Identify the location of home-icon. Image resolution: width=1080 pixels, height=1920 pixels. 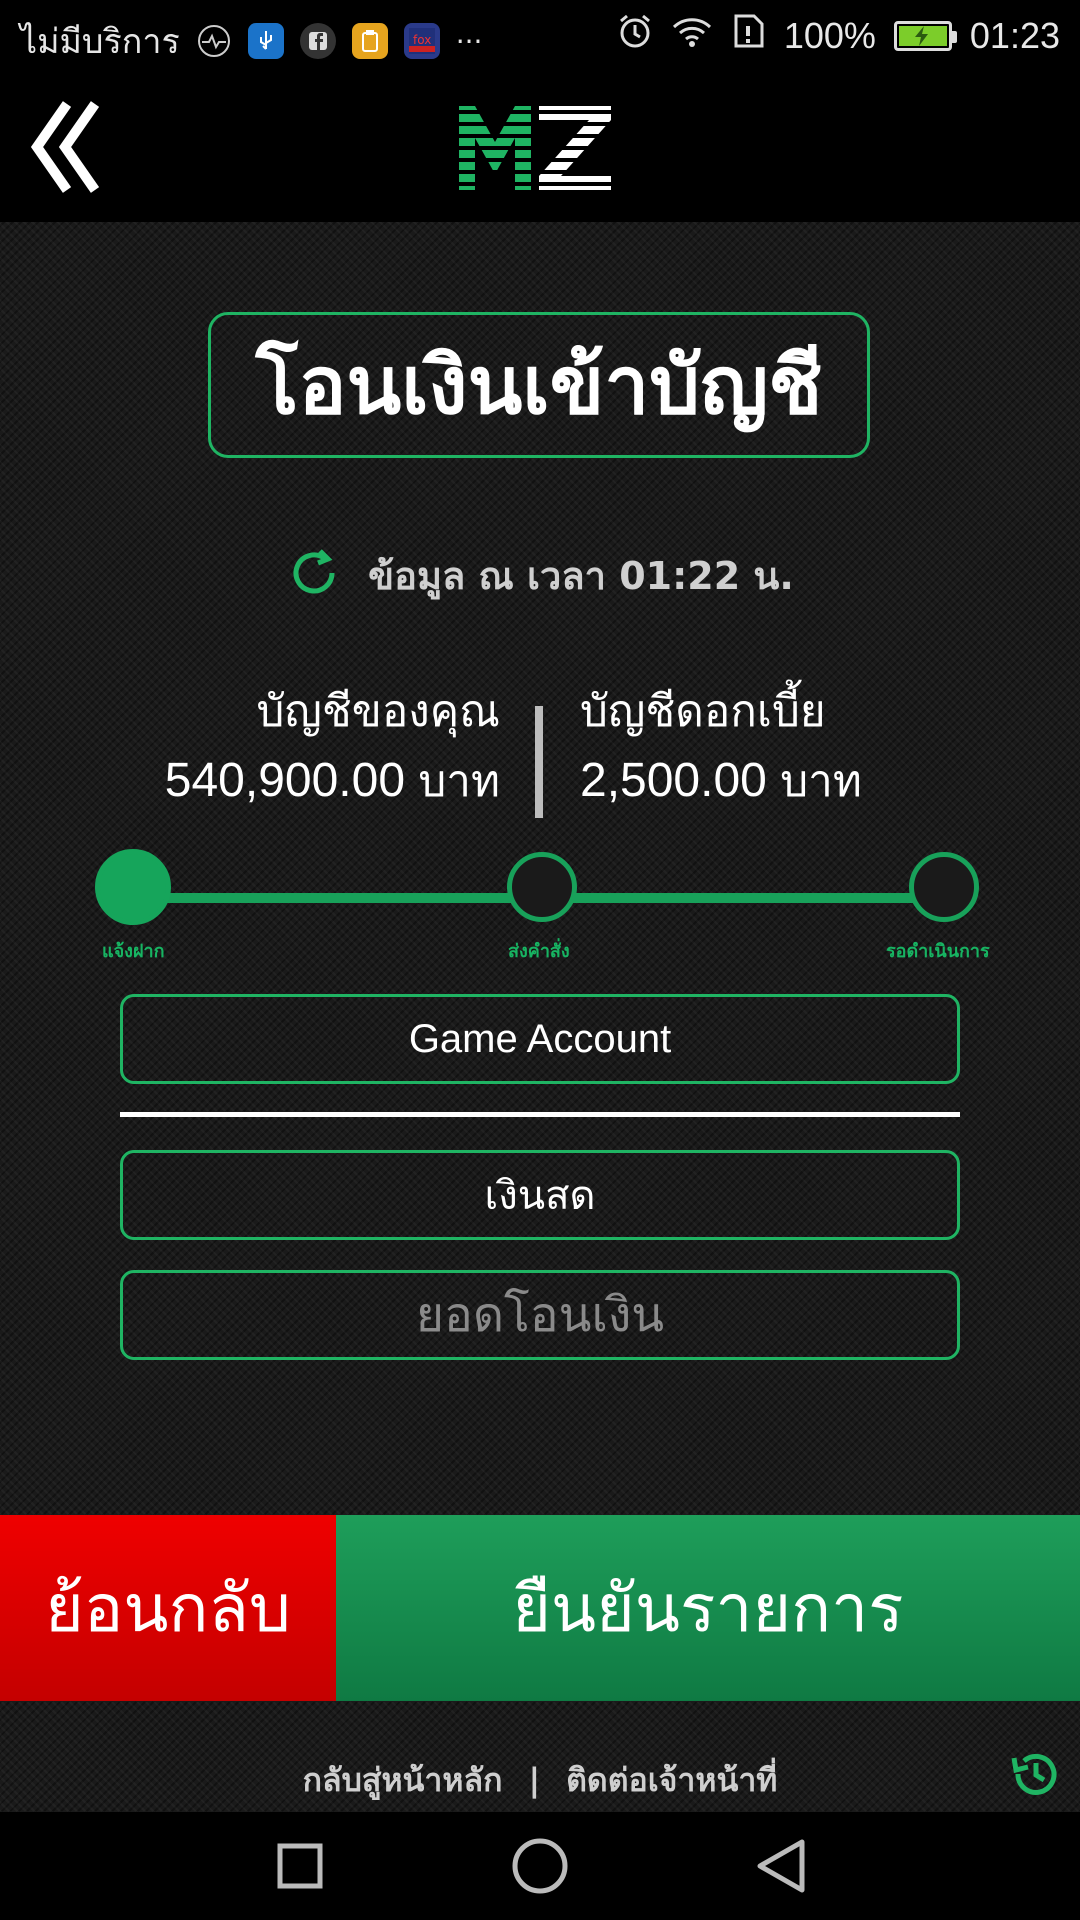
(540, 1866).